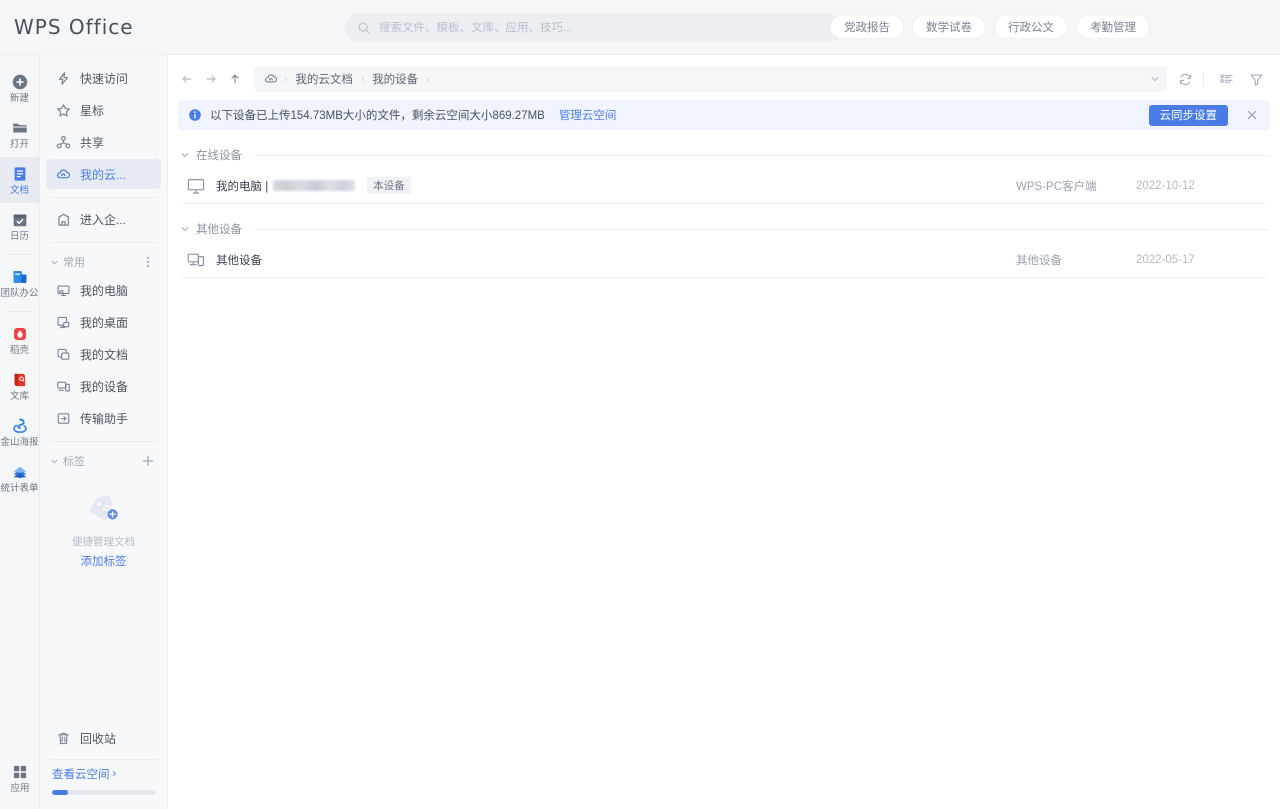 The image size is (1280, 809). What do you see at coordinates (20, 340) in the screenshot?
I see `rail-item-docer: 稻壳` at bounding box center [20, 340].